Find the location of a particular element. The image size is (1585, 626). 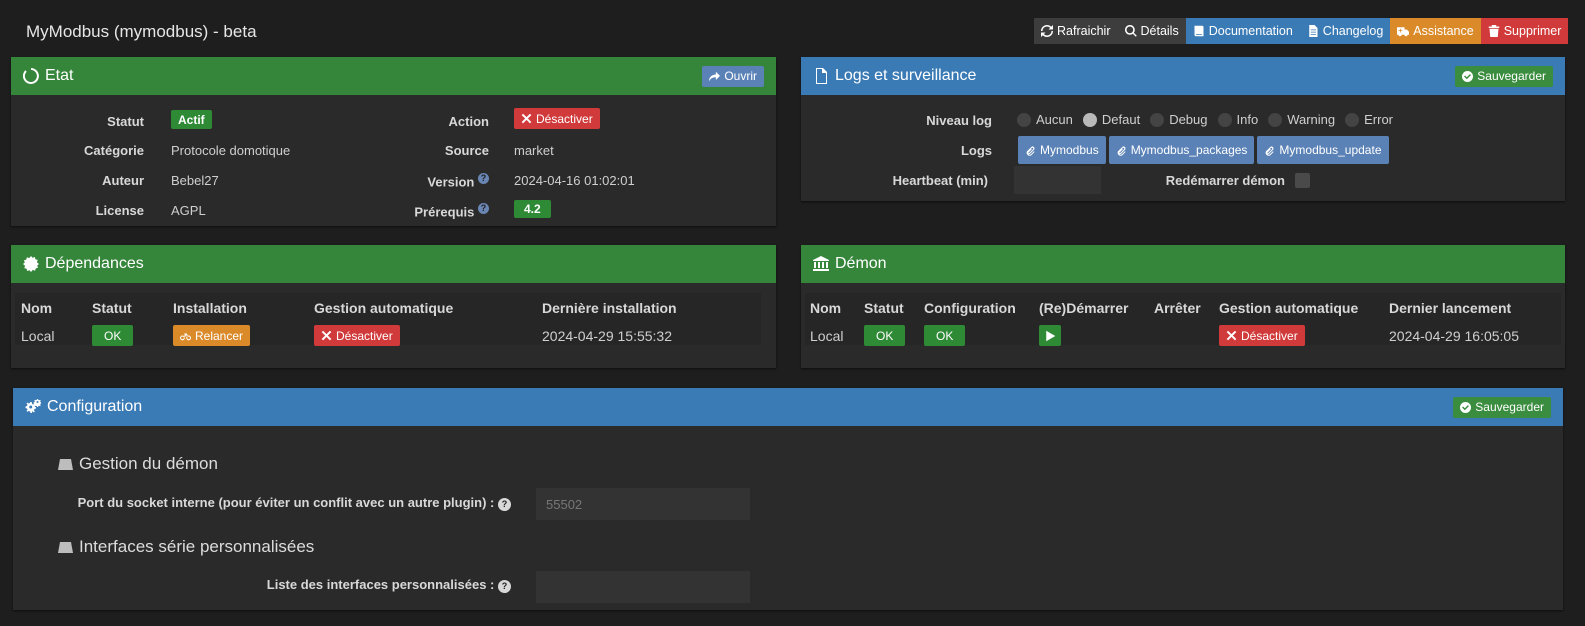

delete-button: Supprimer is located at coordinates (1524, 31).